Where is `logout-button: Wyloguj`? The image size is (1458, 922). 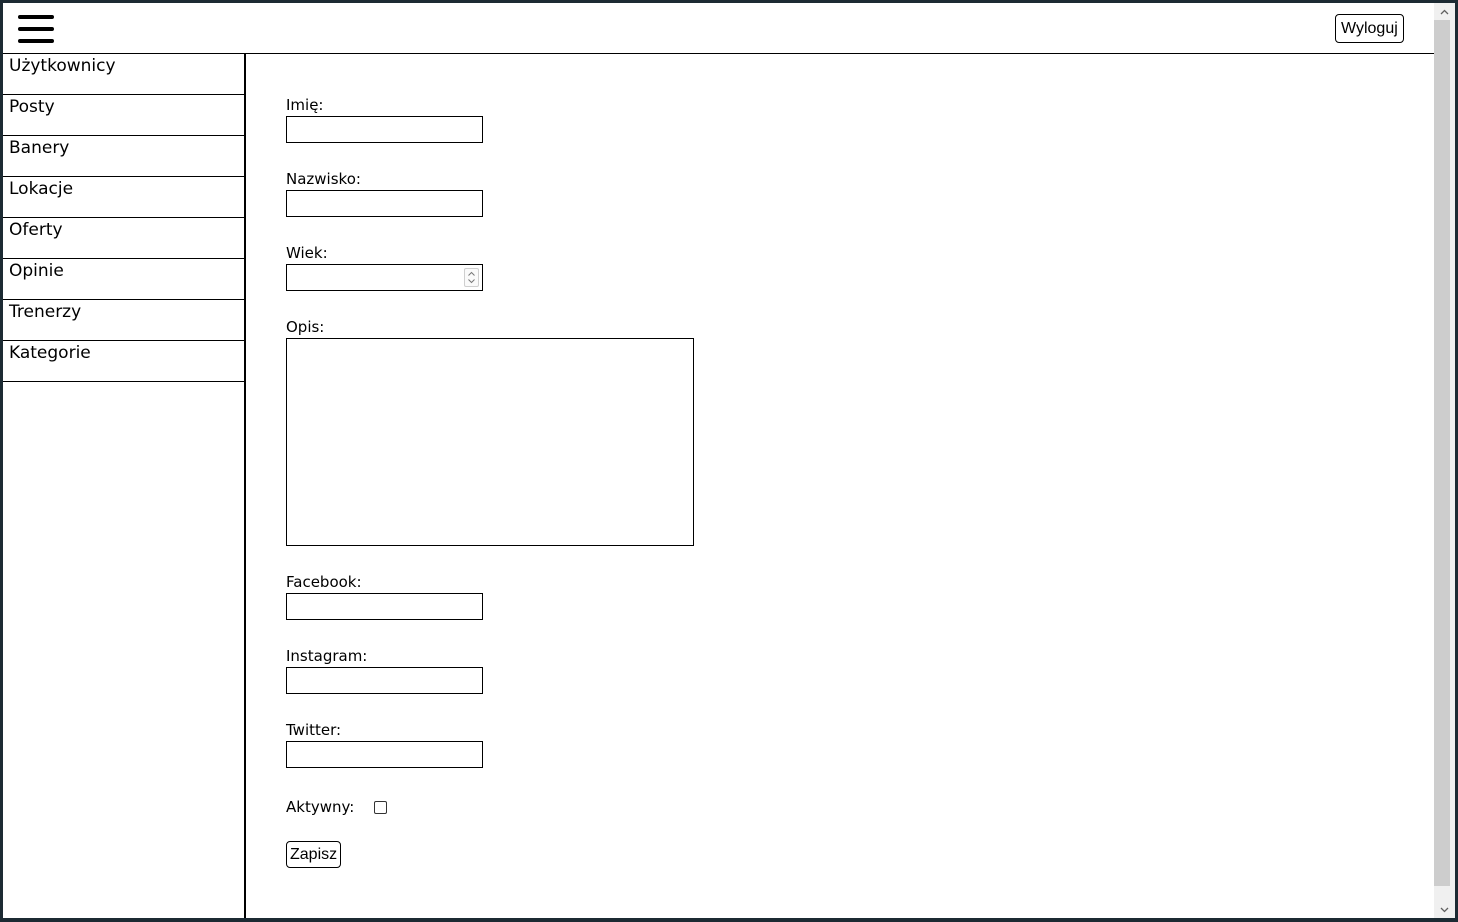 logout-button: Wyloguj is located at coordinates (1369, 28).